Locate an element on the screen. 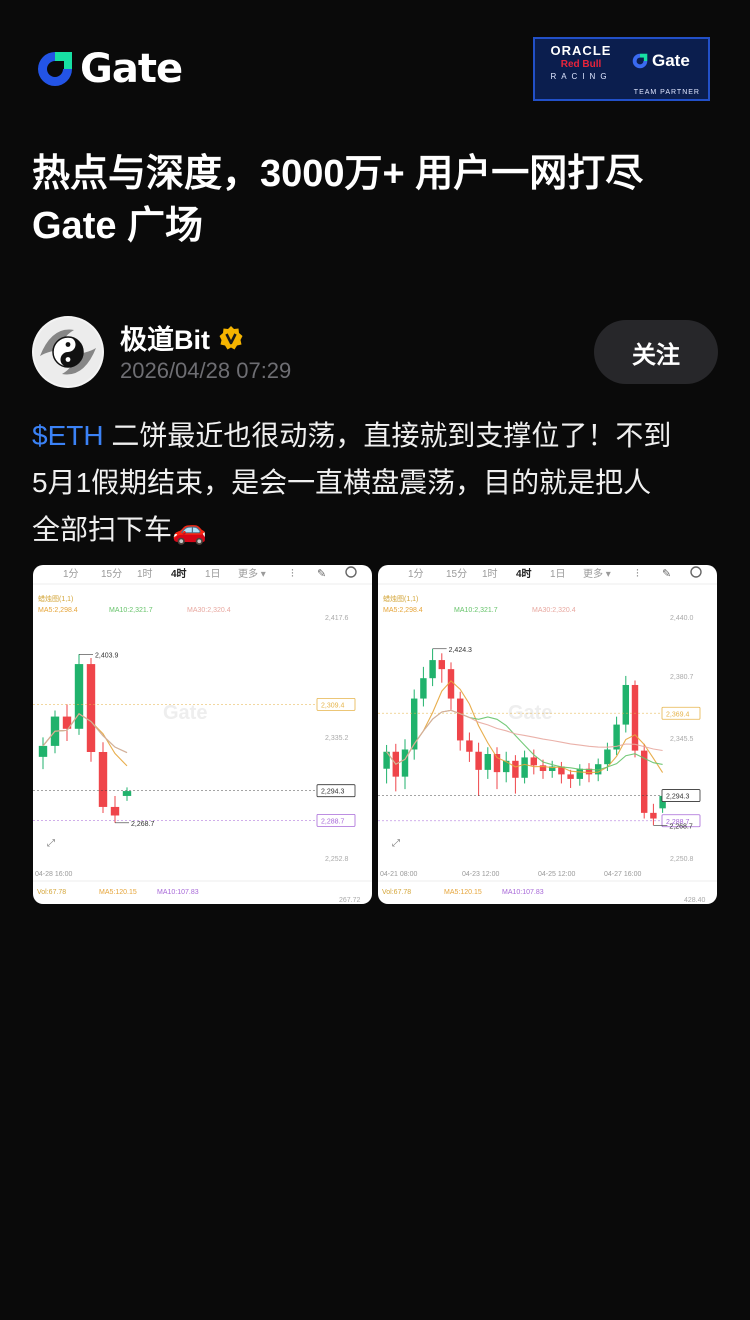 The width and height of the screenshot is (750, 1320). post-text-line-1: 二饼最近也很动荡，直接就到支撑位了！不到 is located at coordinates (387, 435).